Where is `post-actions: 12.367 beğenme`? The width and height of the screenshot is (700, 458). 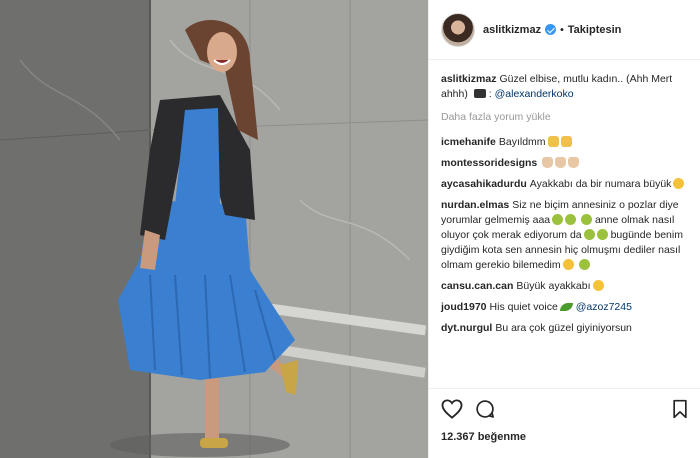 post-actions: 12.367 beğenme is located at coordinates (564, 423).